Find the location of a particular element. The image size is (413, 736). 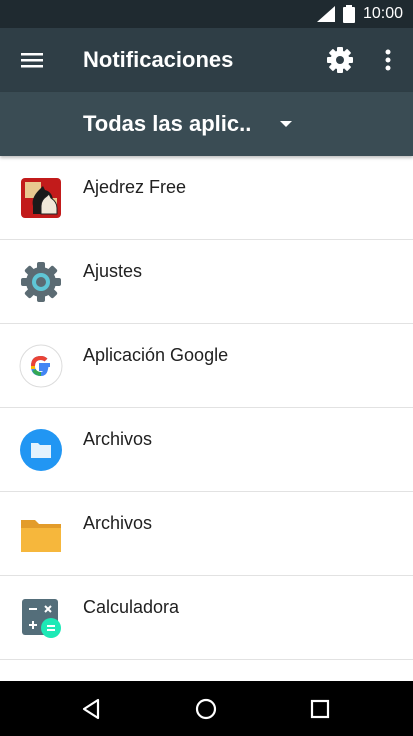

settings-gear-icon is located at coordinates (41, 282).